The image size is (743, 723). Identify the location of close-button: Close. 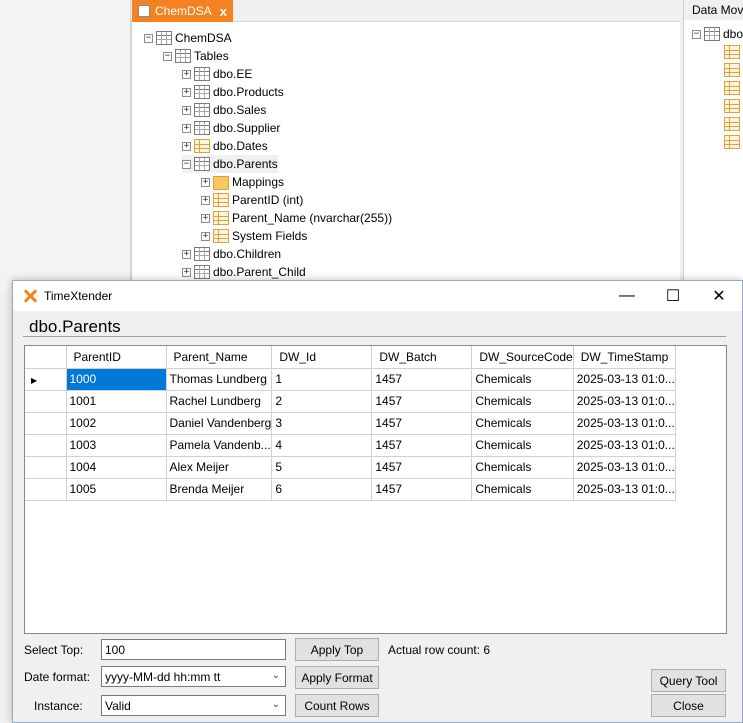
(688, 705).